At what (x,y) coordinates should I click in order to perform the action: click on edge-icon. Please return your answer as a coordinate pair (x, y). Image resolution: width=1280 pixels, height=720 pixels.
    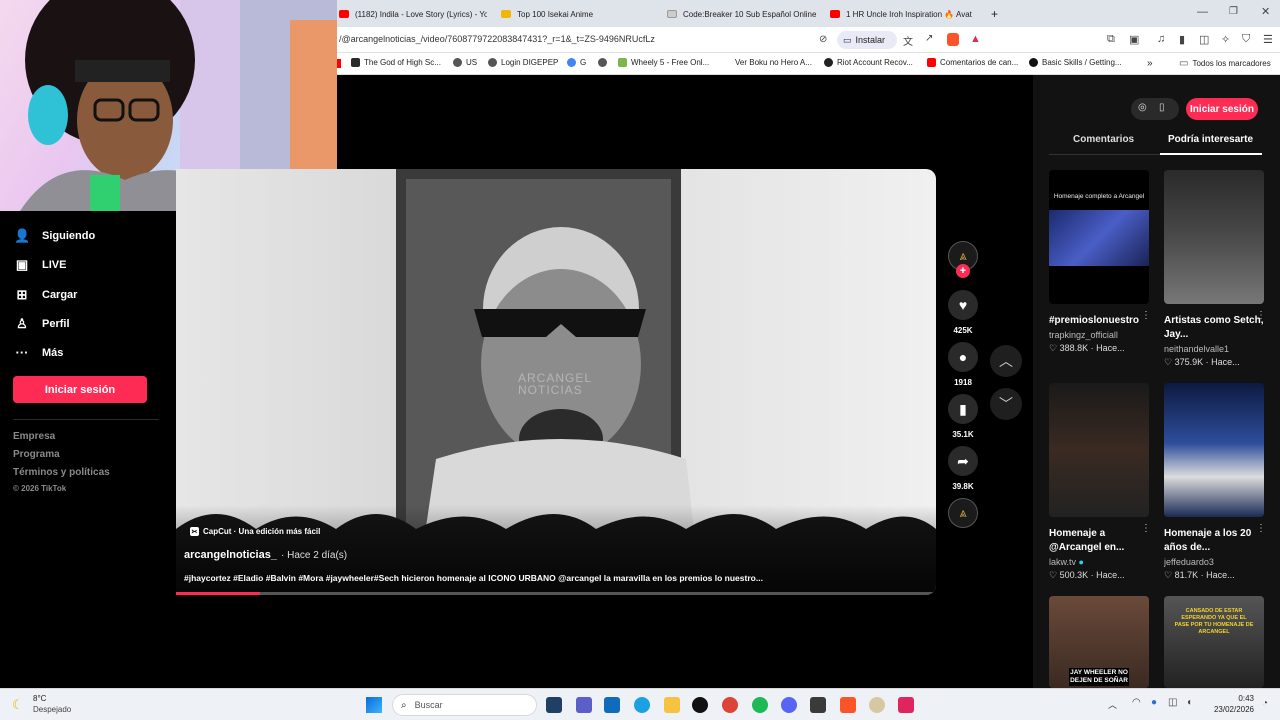
    Looking at the image, I should click on (642, 705).